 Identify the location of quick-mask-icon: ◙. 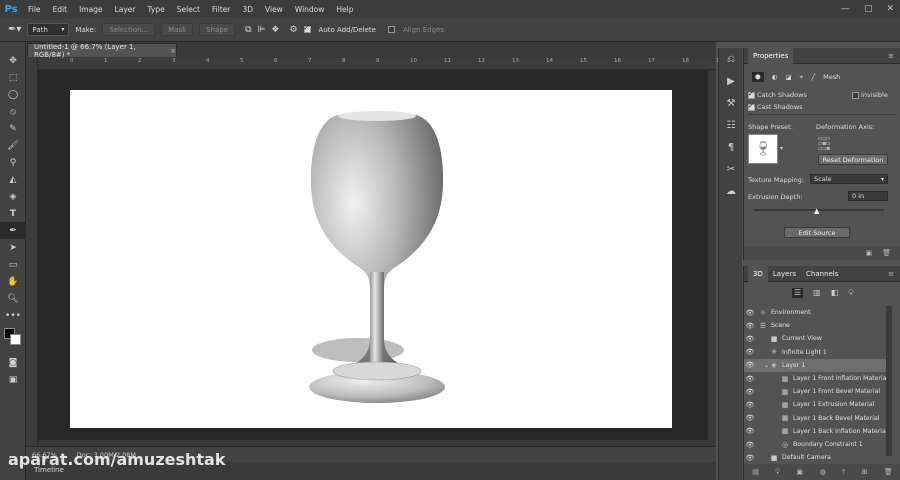
(13, 362).